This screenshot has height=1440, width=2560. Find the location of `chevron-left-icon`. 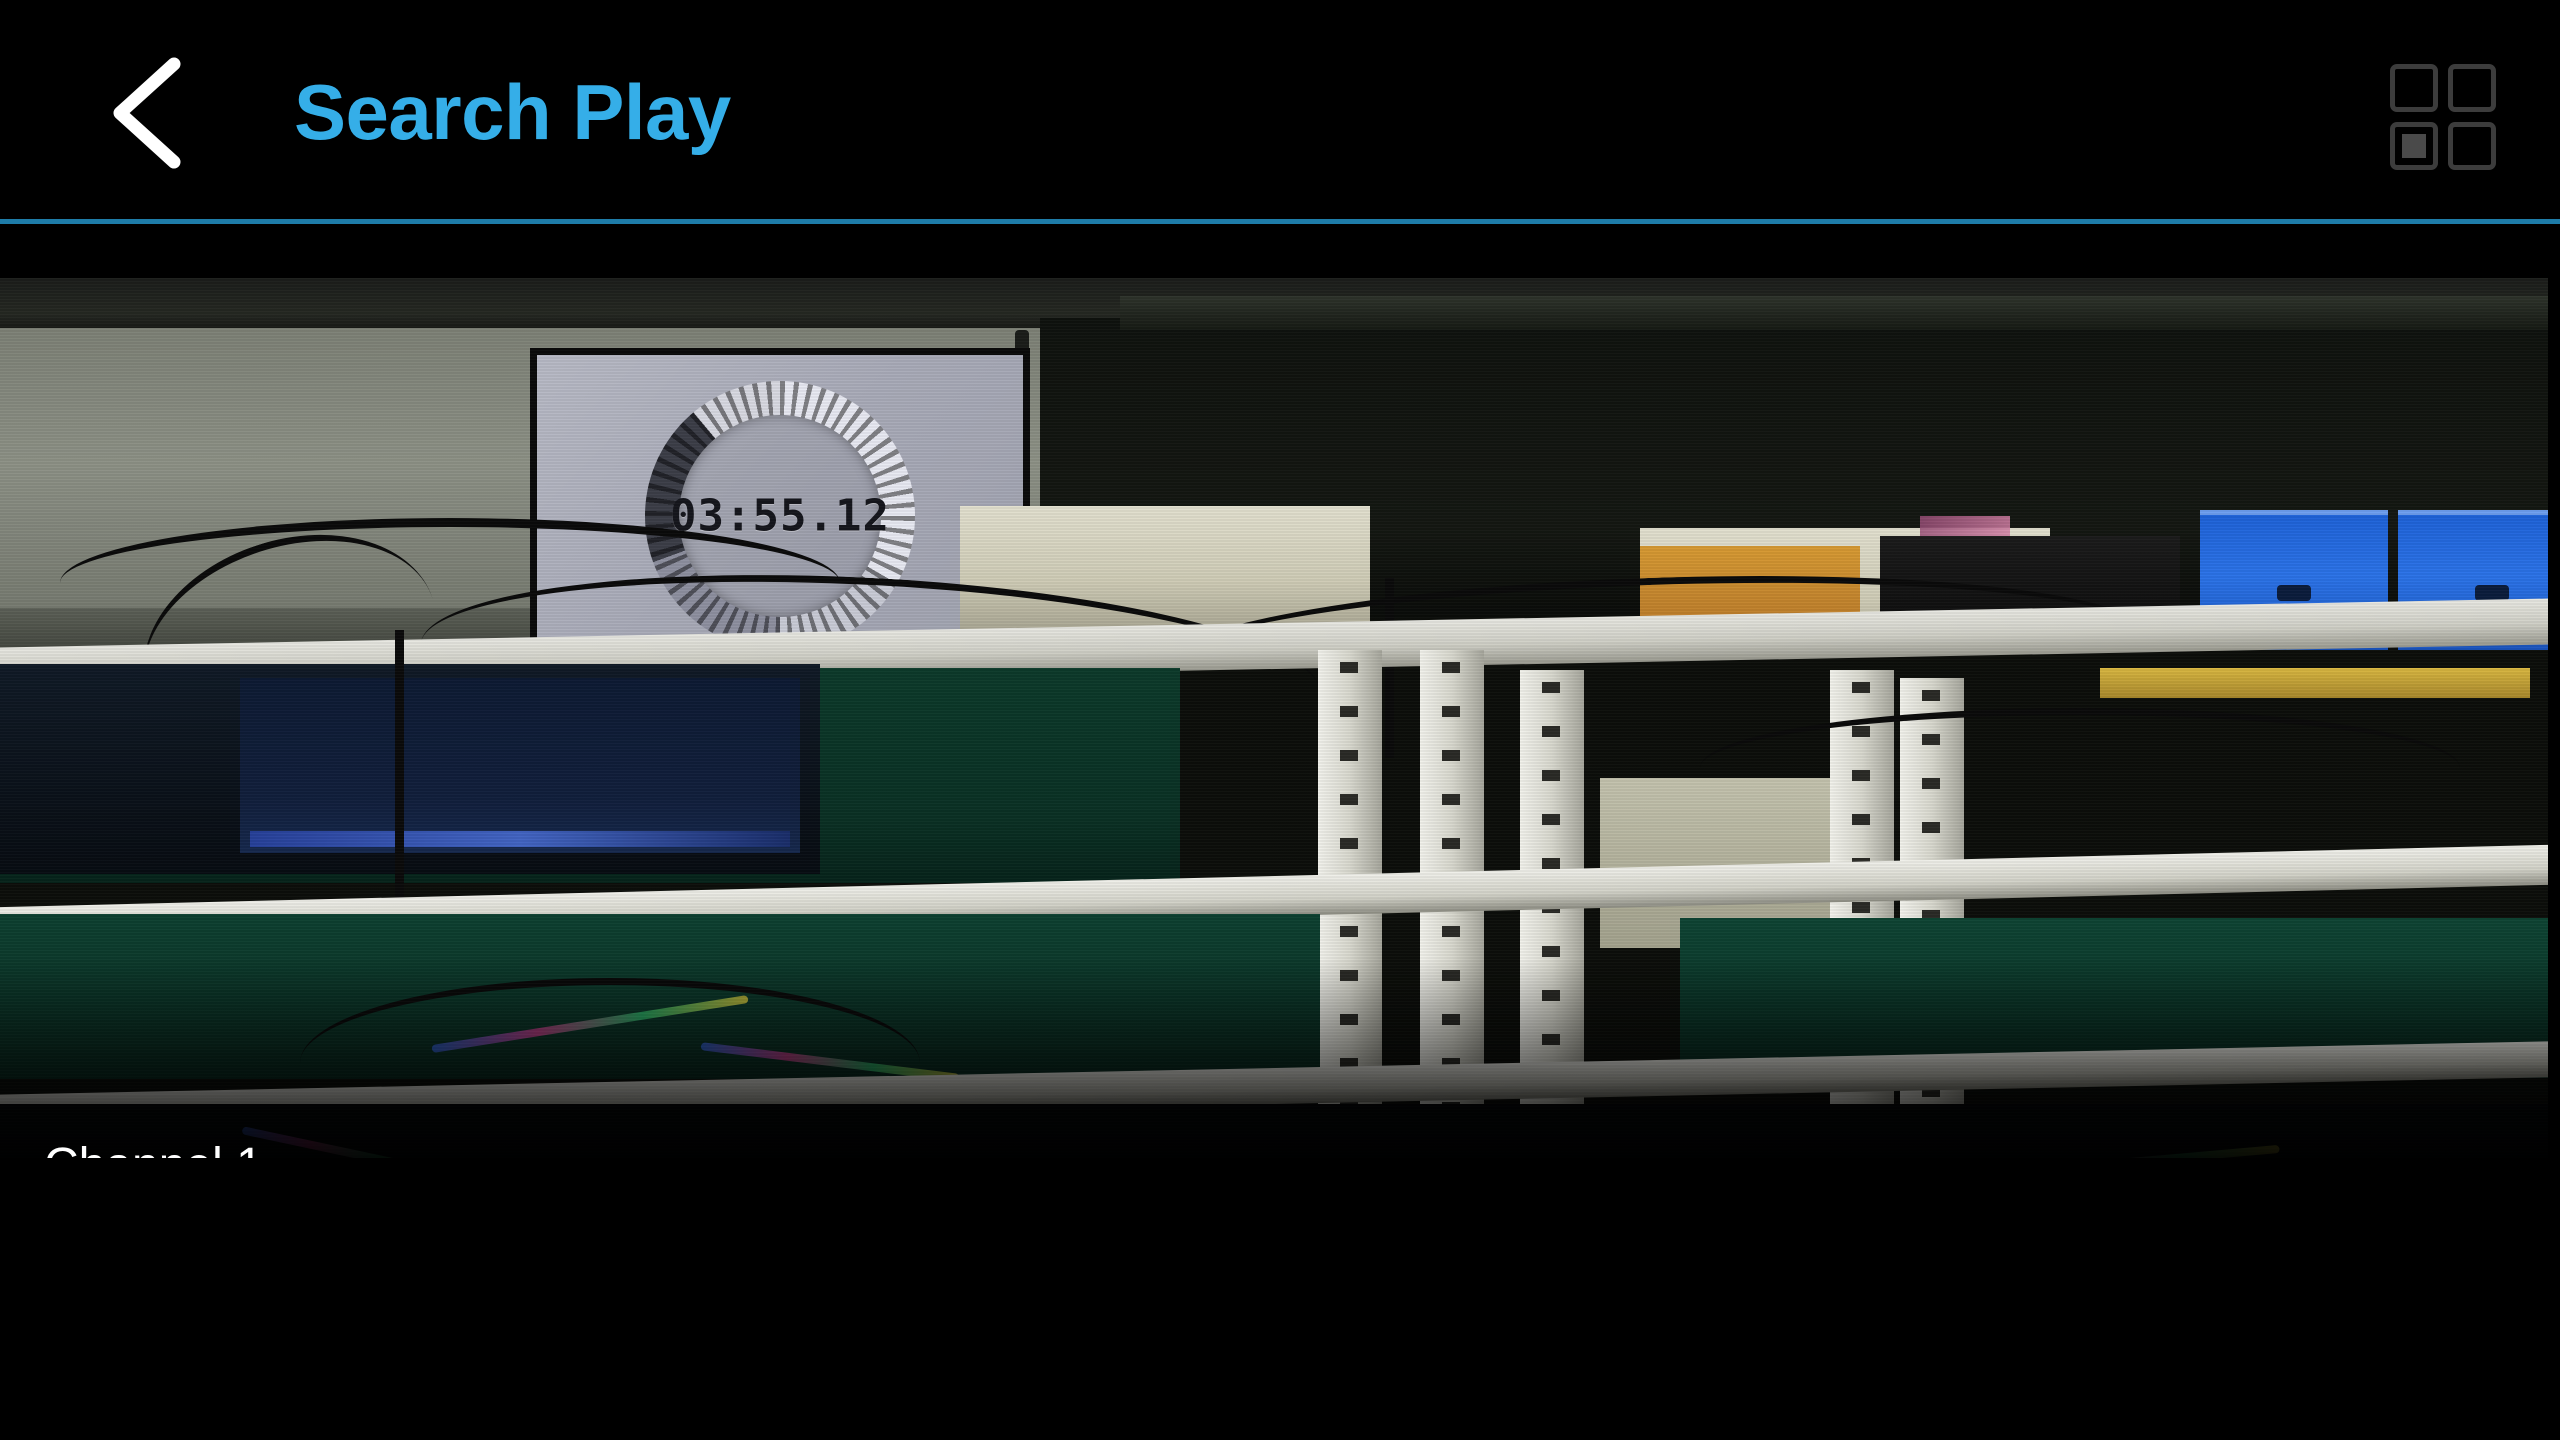

chevron-left-icon is located at coordinates (147, 113).